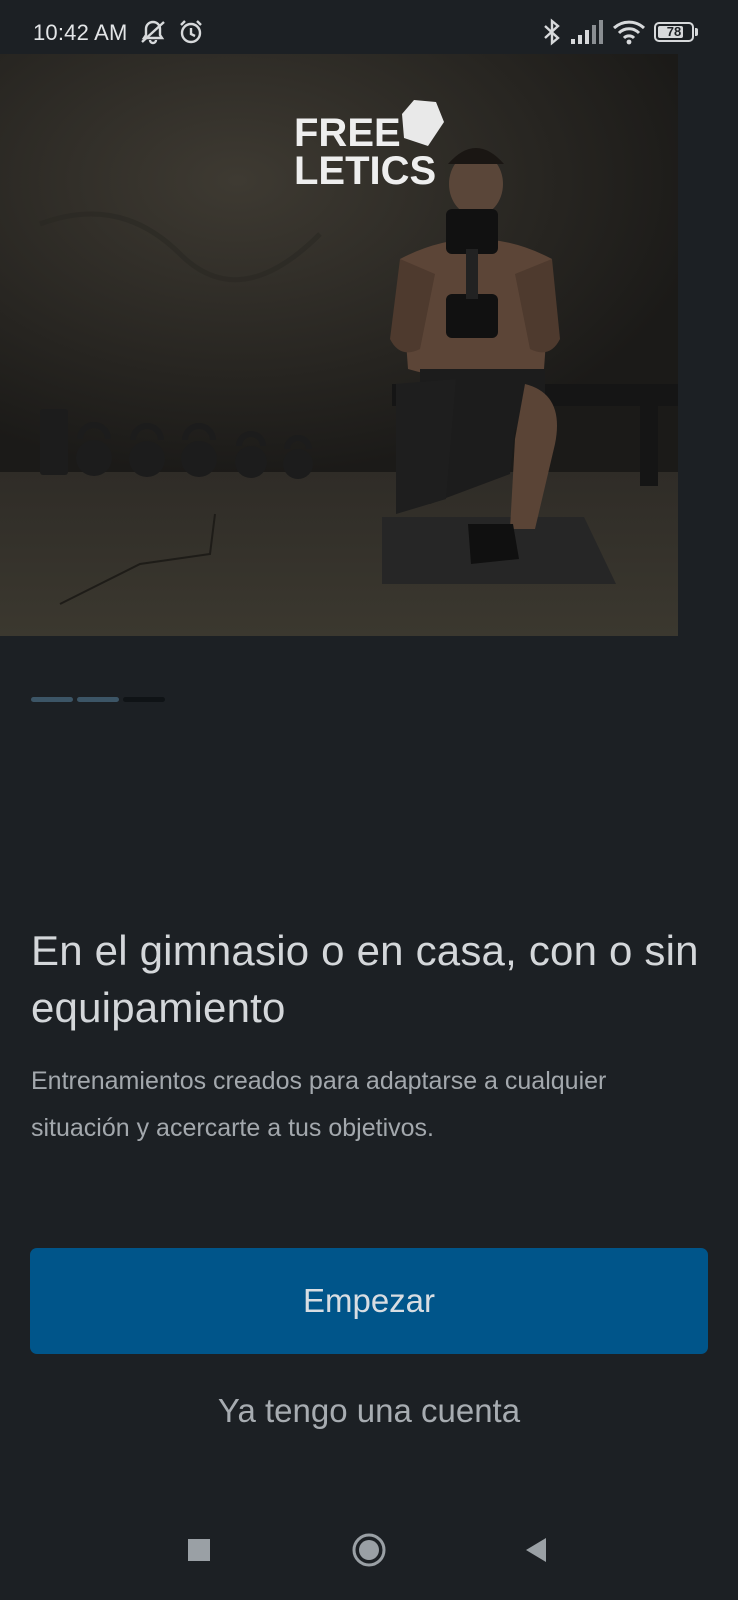 This screenshot has height=1600, width=738. What do you see at coordinates (369, 1411) in the screenshot?
I see `existing-account-button: Ya tengo una cuenta` at bounding box center [369, 1411].